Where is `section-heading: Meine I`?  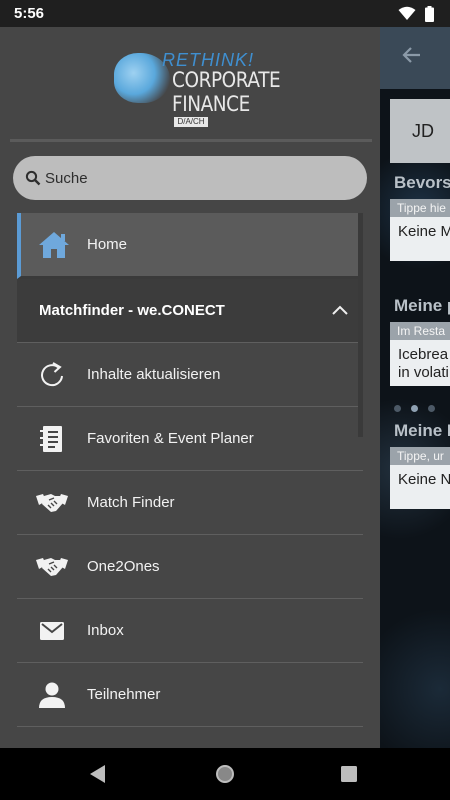 section-heading: Meine I is located at coordinates (422, 430).